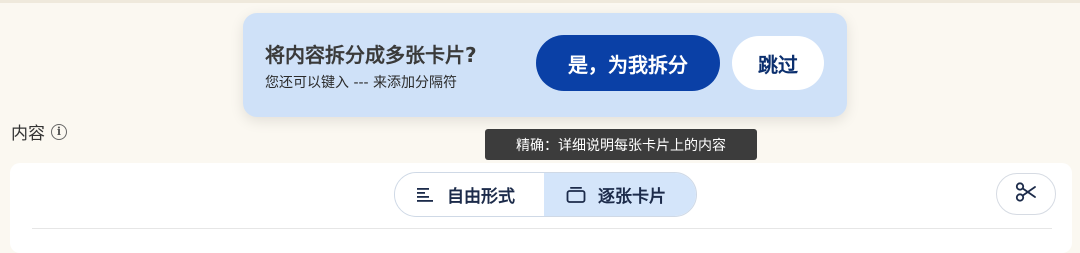 The width and height of the screenshot is (1080, 253). I want to click on tooltip: 精确：详细说明每张卡片上的内容, so click(621, 144).